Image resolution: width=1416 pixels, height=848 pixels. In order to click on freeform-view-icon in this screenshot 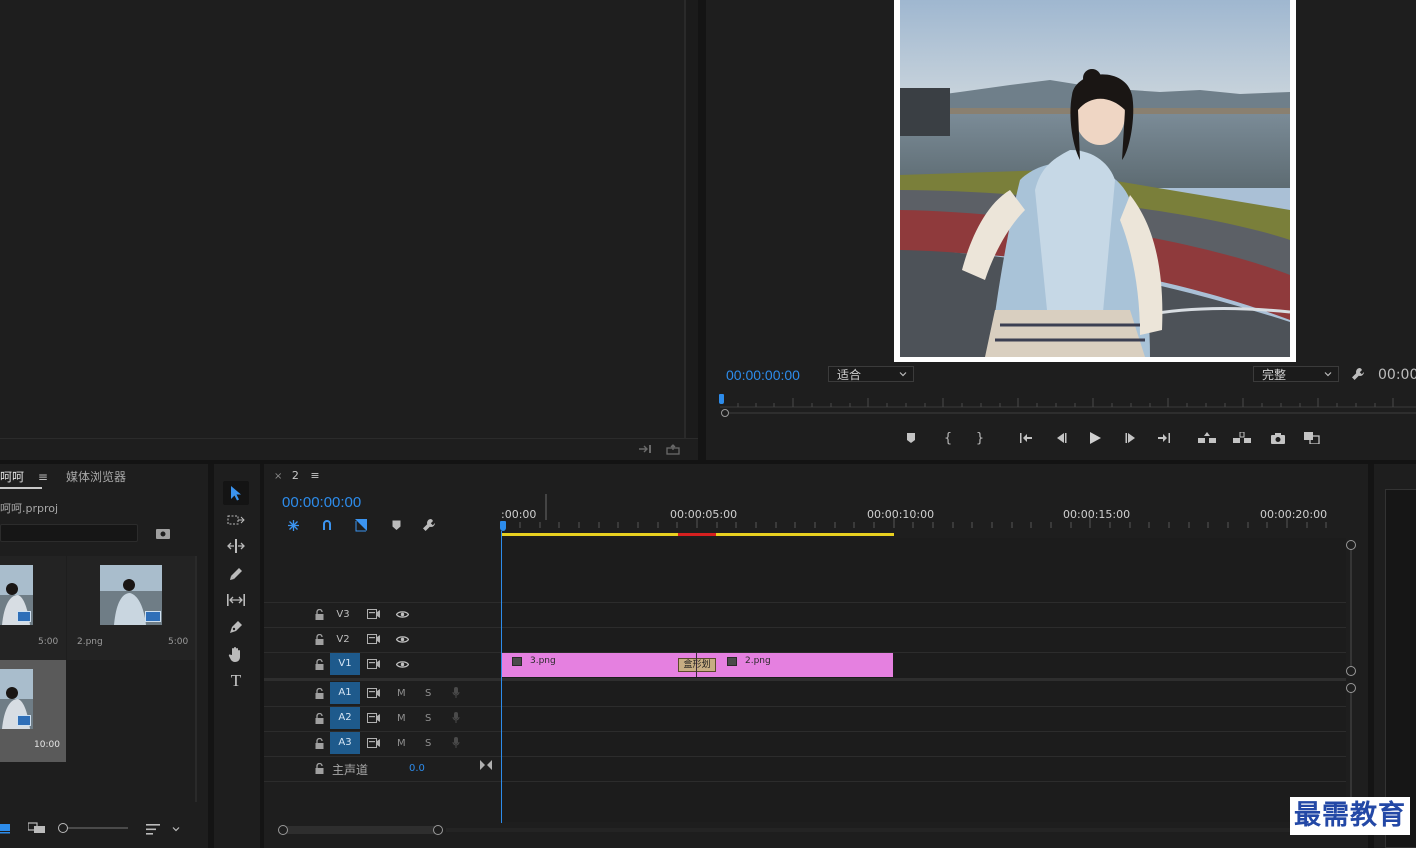, I will do `click(37, 828)`.